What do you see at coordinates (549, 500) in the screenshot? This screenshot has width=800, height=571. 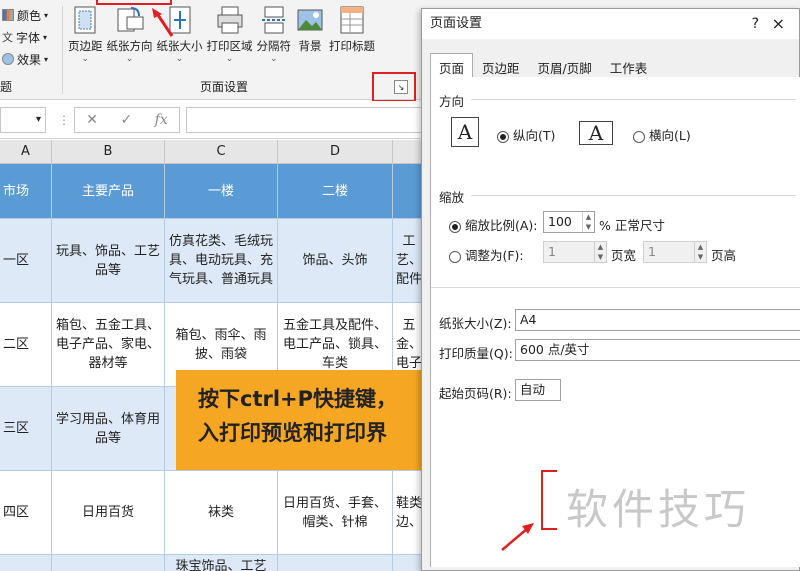 I see `watermark-bracket` at bounding box center [549, 500].